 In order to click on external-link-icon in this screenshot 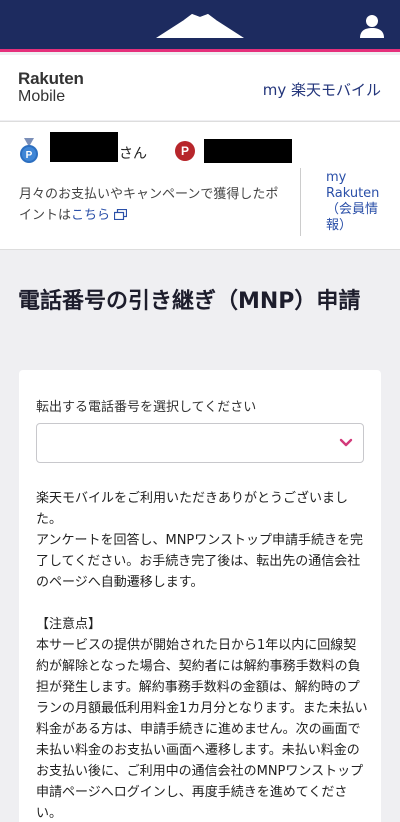, I will do `click(121, 214)`.